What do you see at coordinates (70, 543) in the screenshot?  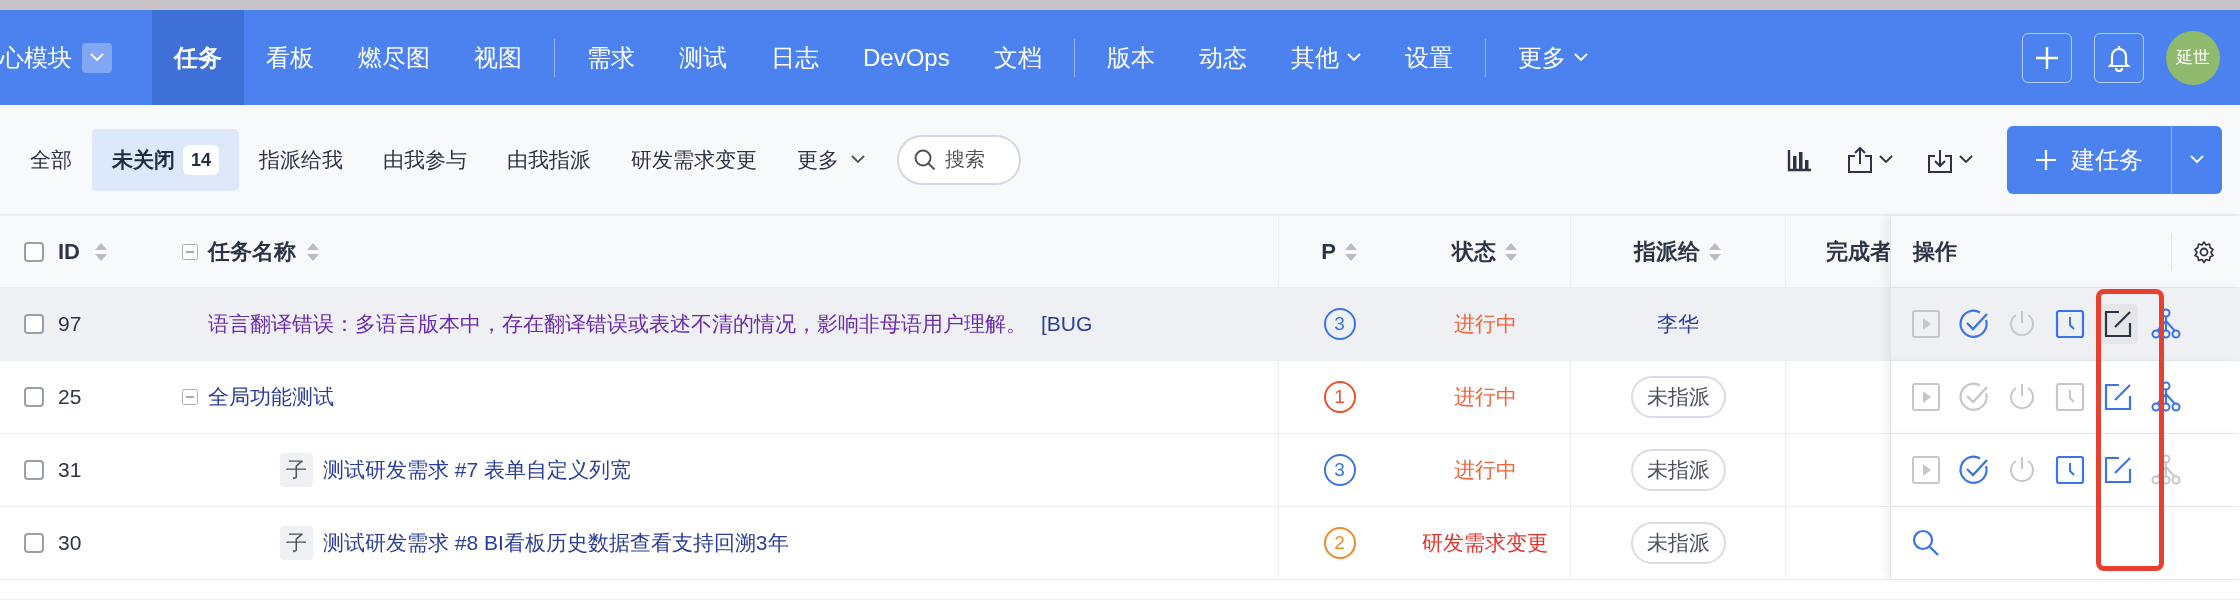 I see `table-cell-text: 30` at bounding box center [70, 543].